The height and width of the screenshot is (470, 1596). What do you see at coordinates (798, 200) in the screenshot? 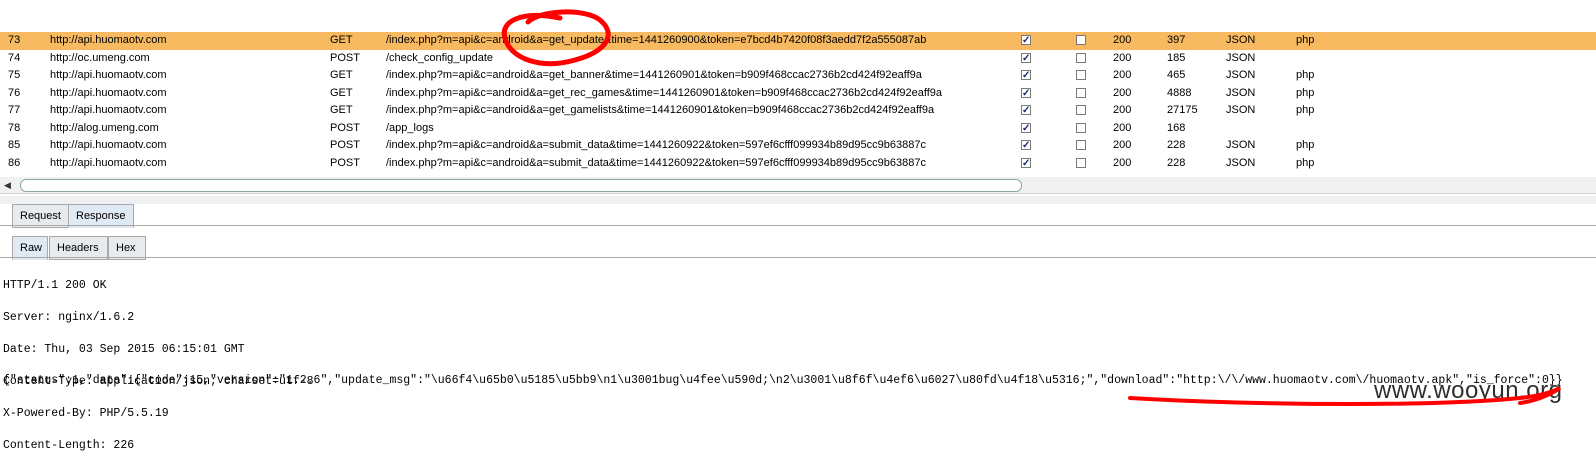
I see `split-divider` at bounding box center [798, 200].